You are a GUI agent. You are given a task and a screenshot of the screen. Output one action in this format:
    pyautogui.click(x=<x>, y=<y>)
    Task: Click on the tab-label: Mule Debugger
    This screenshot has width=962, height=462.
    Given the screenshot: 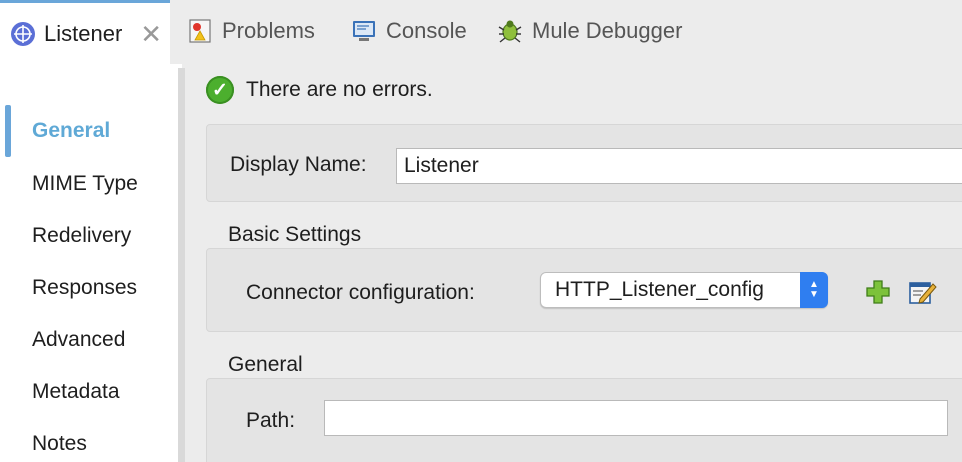 What is the action you would take?
    pyautogui.click(x=607, y=30)
    